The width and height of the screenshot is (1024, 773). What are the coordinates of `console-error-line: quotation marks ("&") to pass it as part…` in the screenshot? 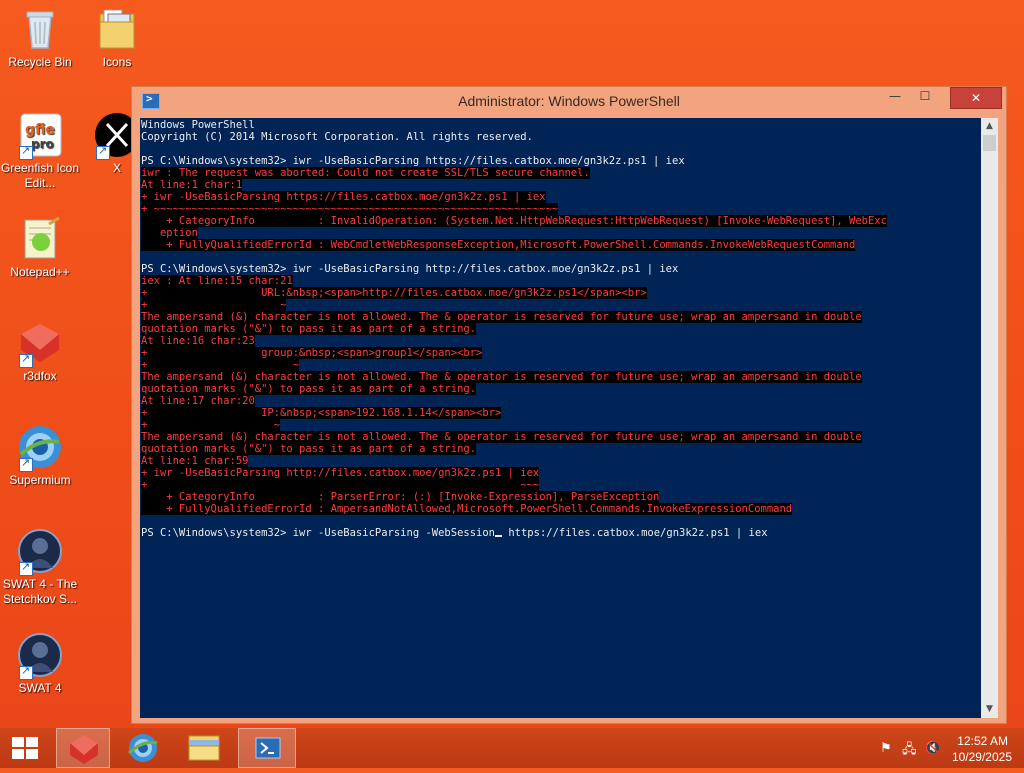 It's located at (561, 389).